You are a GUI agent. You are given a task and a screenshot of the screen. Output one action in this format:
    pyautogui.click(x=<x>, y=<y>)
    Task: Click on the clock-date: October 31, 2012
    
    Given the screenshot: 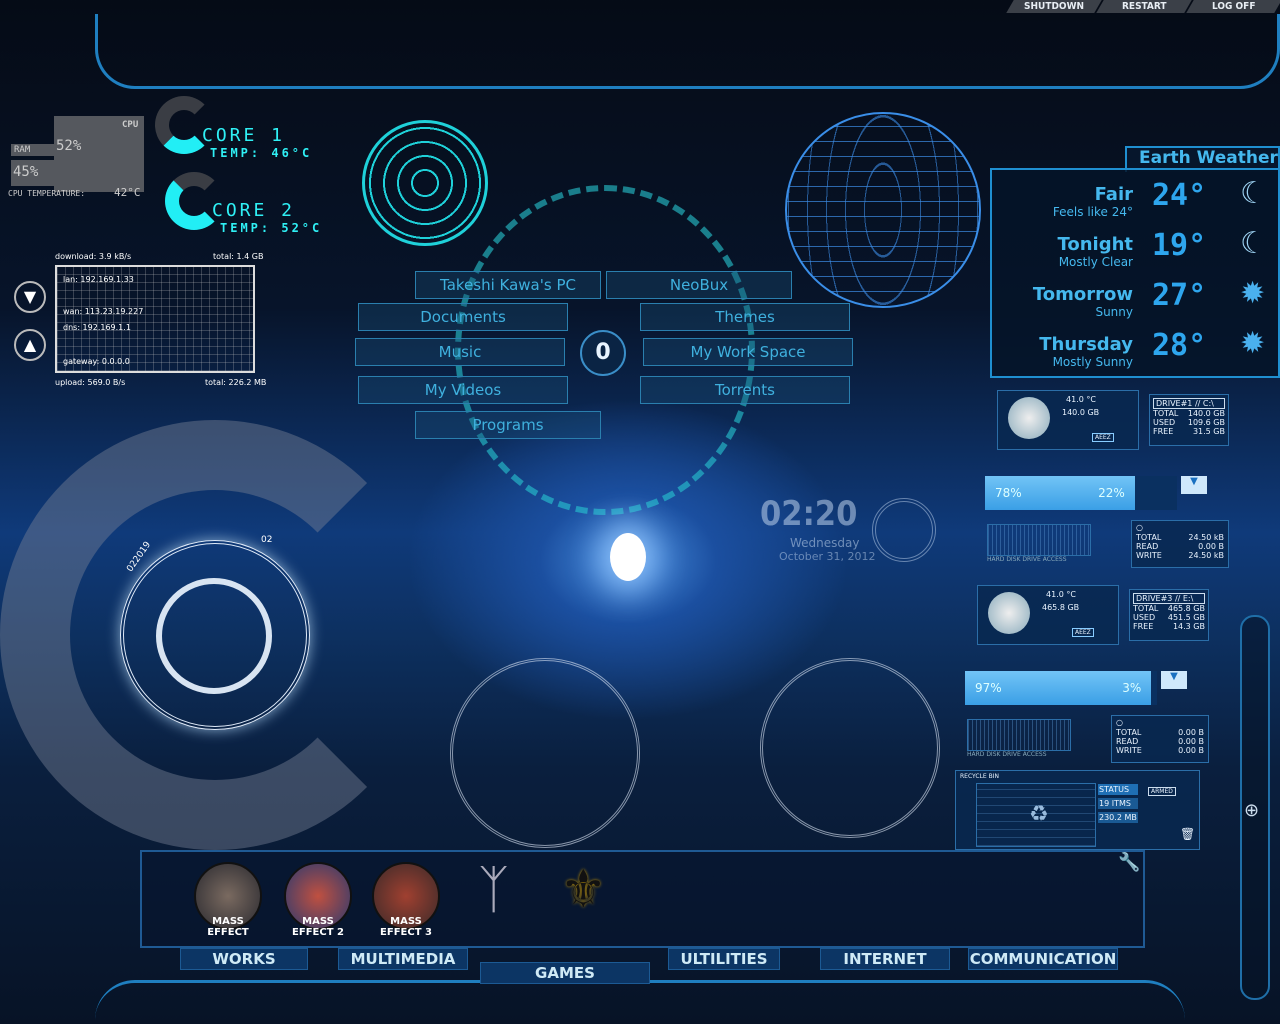 What is the action you would take?
    pyautogui.click(x=827, y=556)
    